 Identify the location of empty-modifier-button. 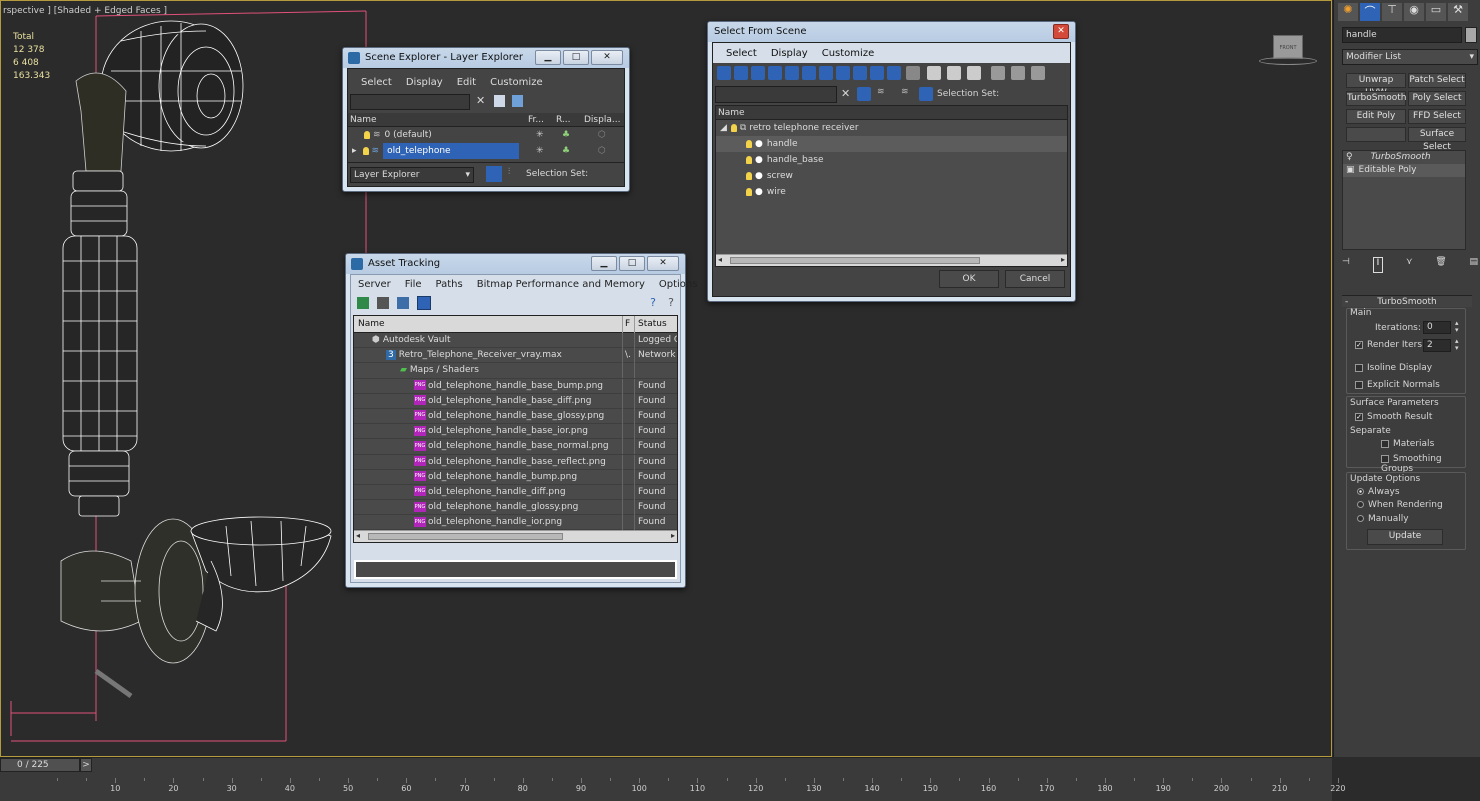
(1376, 134).